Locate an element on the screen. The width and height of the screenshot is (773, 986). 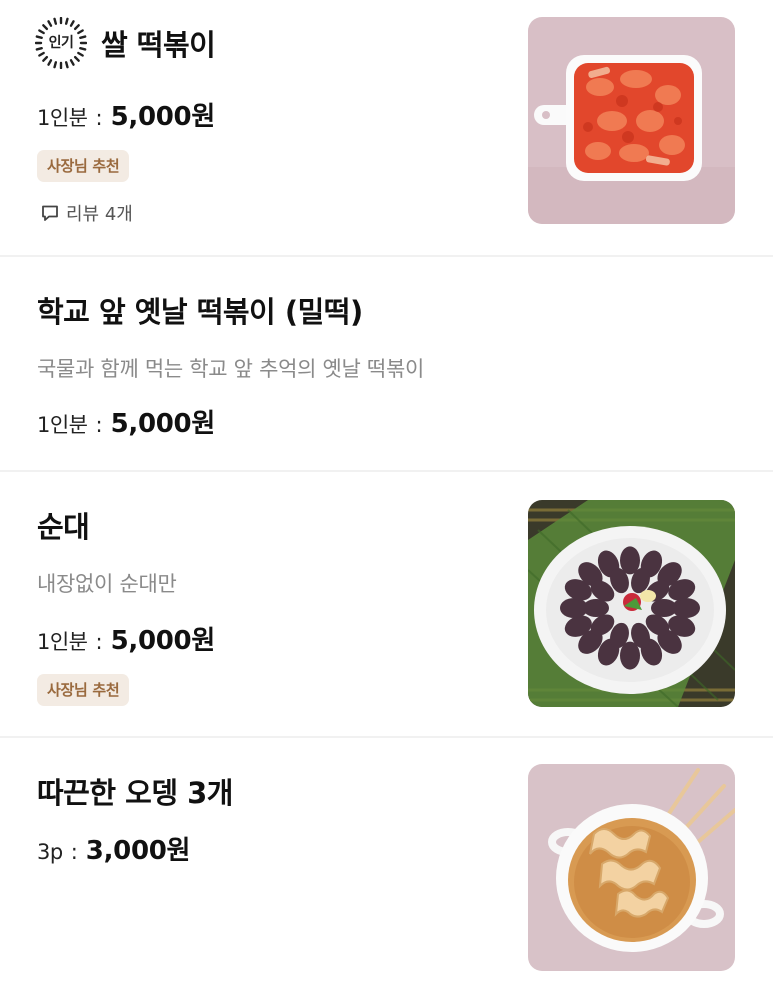
popular-badge: 인기 is located at coordinates (61, 43).